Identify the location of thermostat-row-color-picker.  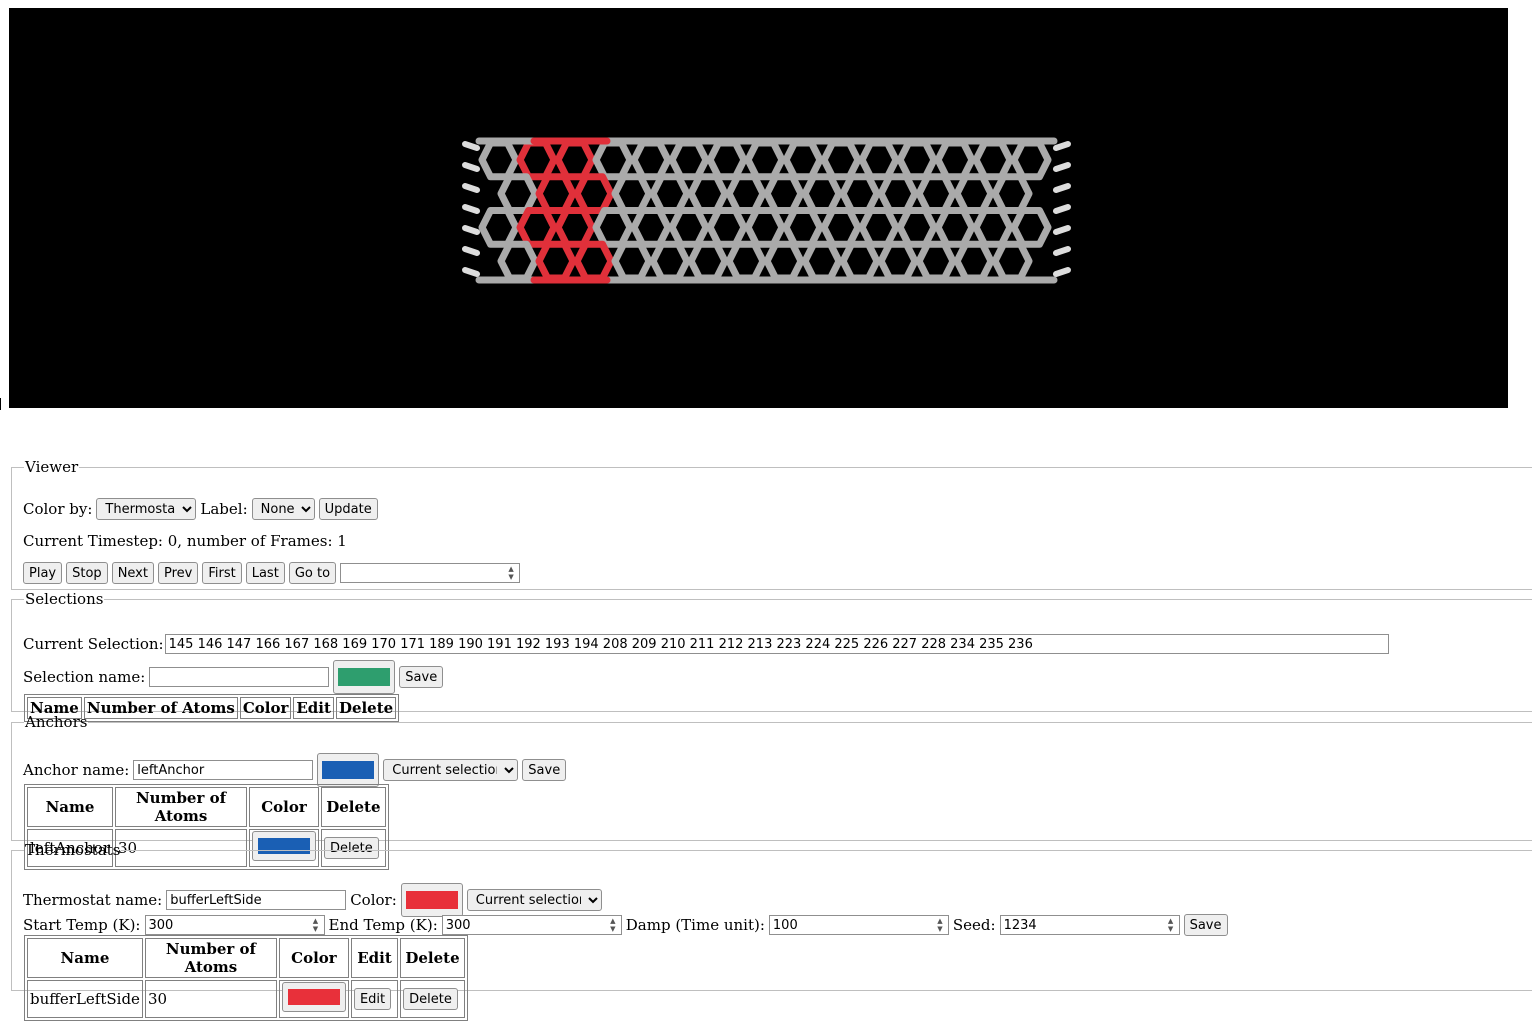
(313, 997).